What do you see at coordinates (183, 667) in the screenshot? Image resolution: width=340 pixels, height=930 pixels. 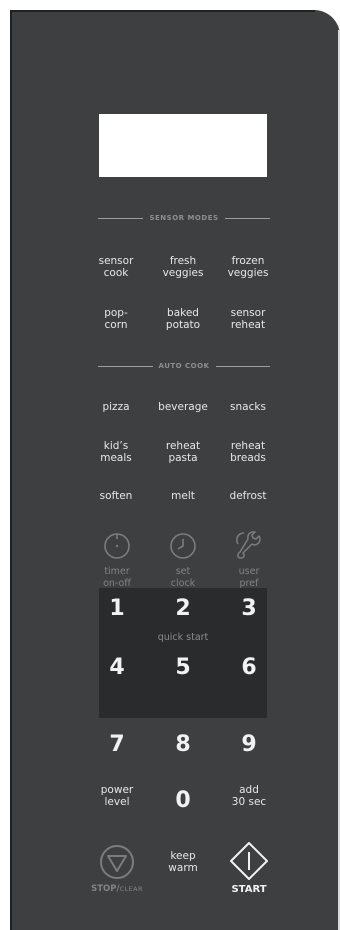 I see `key-5: 5` at bounding box center [183, 667].